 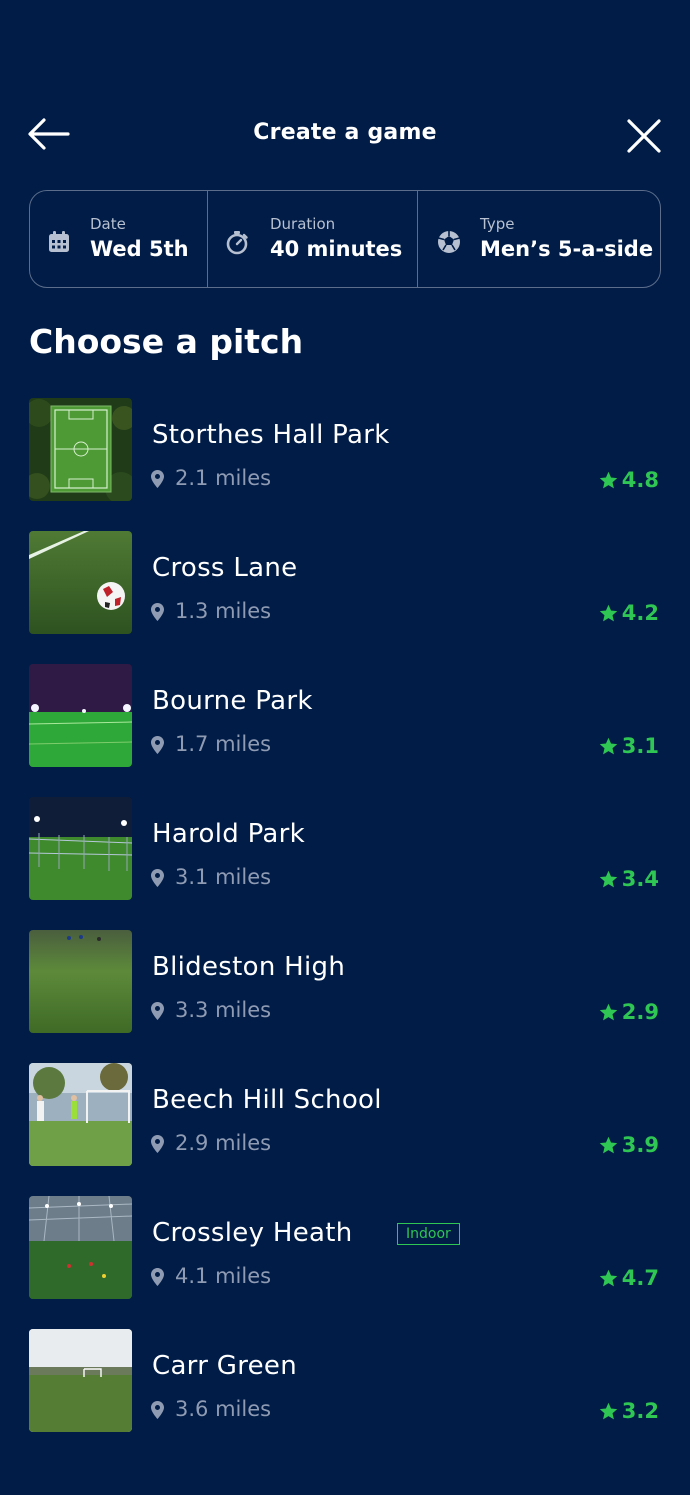 I want to click on pitch-item: Cross Lane 1.3 miles 4.2, so click(x=345, y=597).